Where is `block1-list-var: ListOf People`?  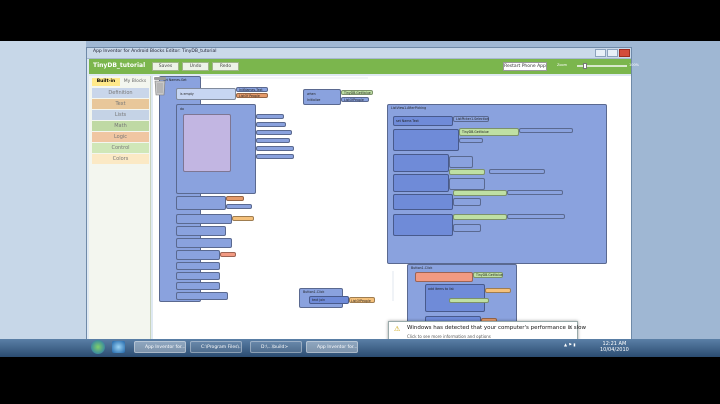
block1-list-var: ListOf People is located at coordinates (252, 95).